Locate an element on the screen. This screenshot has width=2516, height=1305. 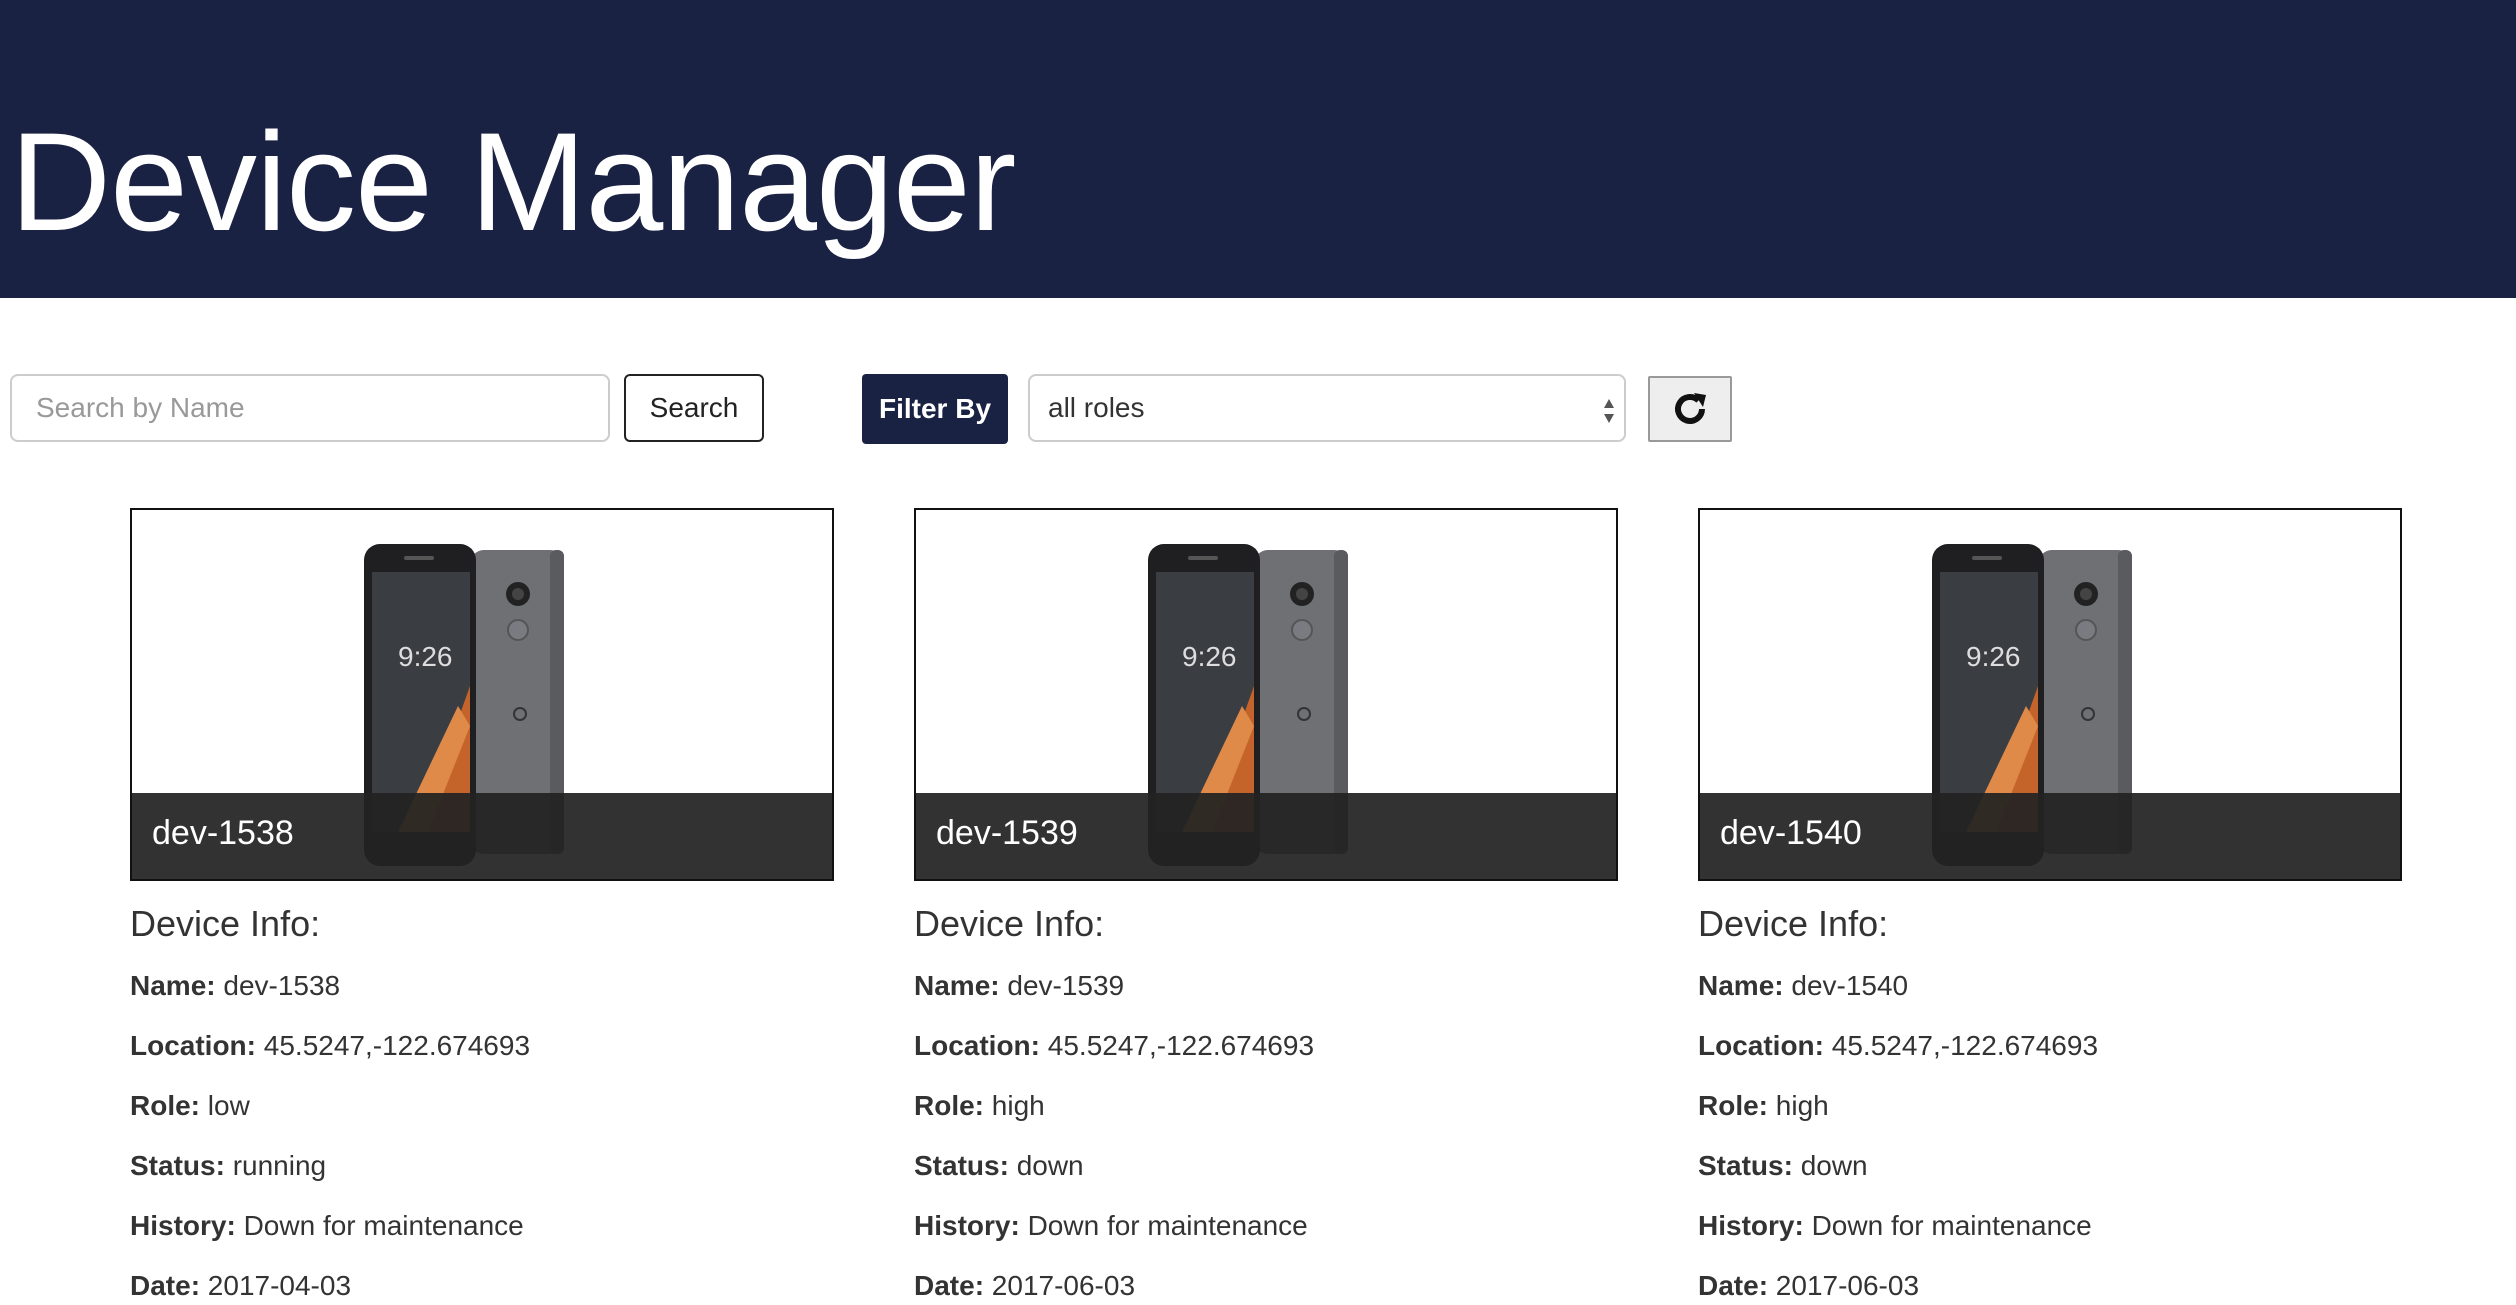
info-date: Date: 2017-04-03 is located at coordinates (482, 1286).